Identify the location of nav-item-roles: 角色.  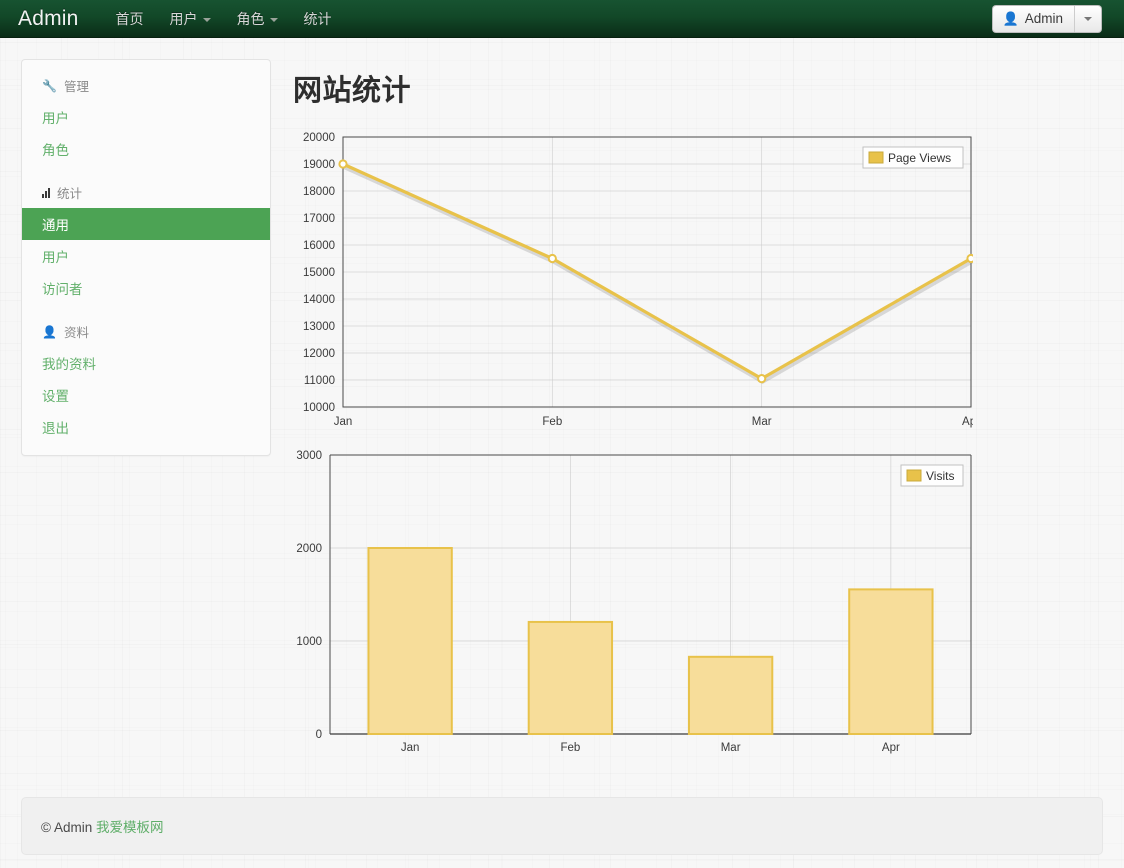
(257, 19).